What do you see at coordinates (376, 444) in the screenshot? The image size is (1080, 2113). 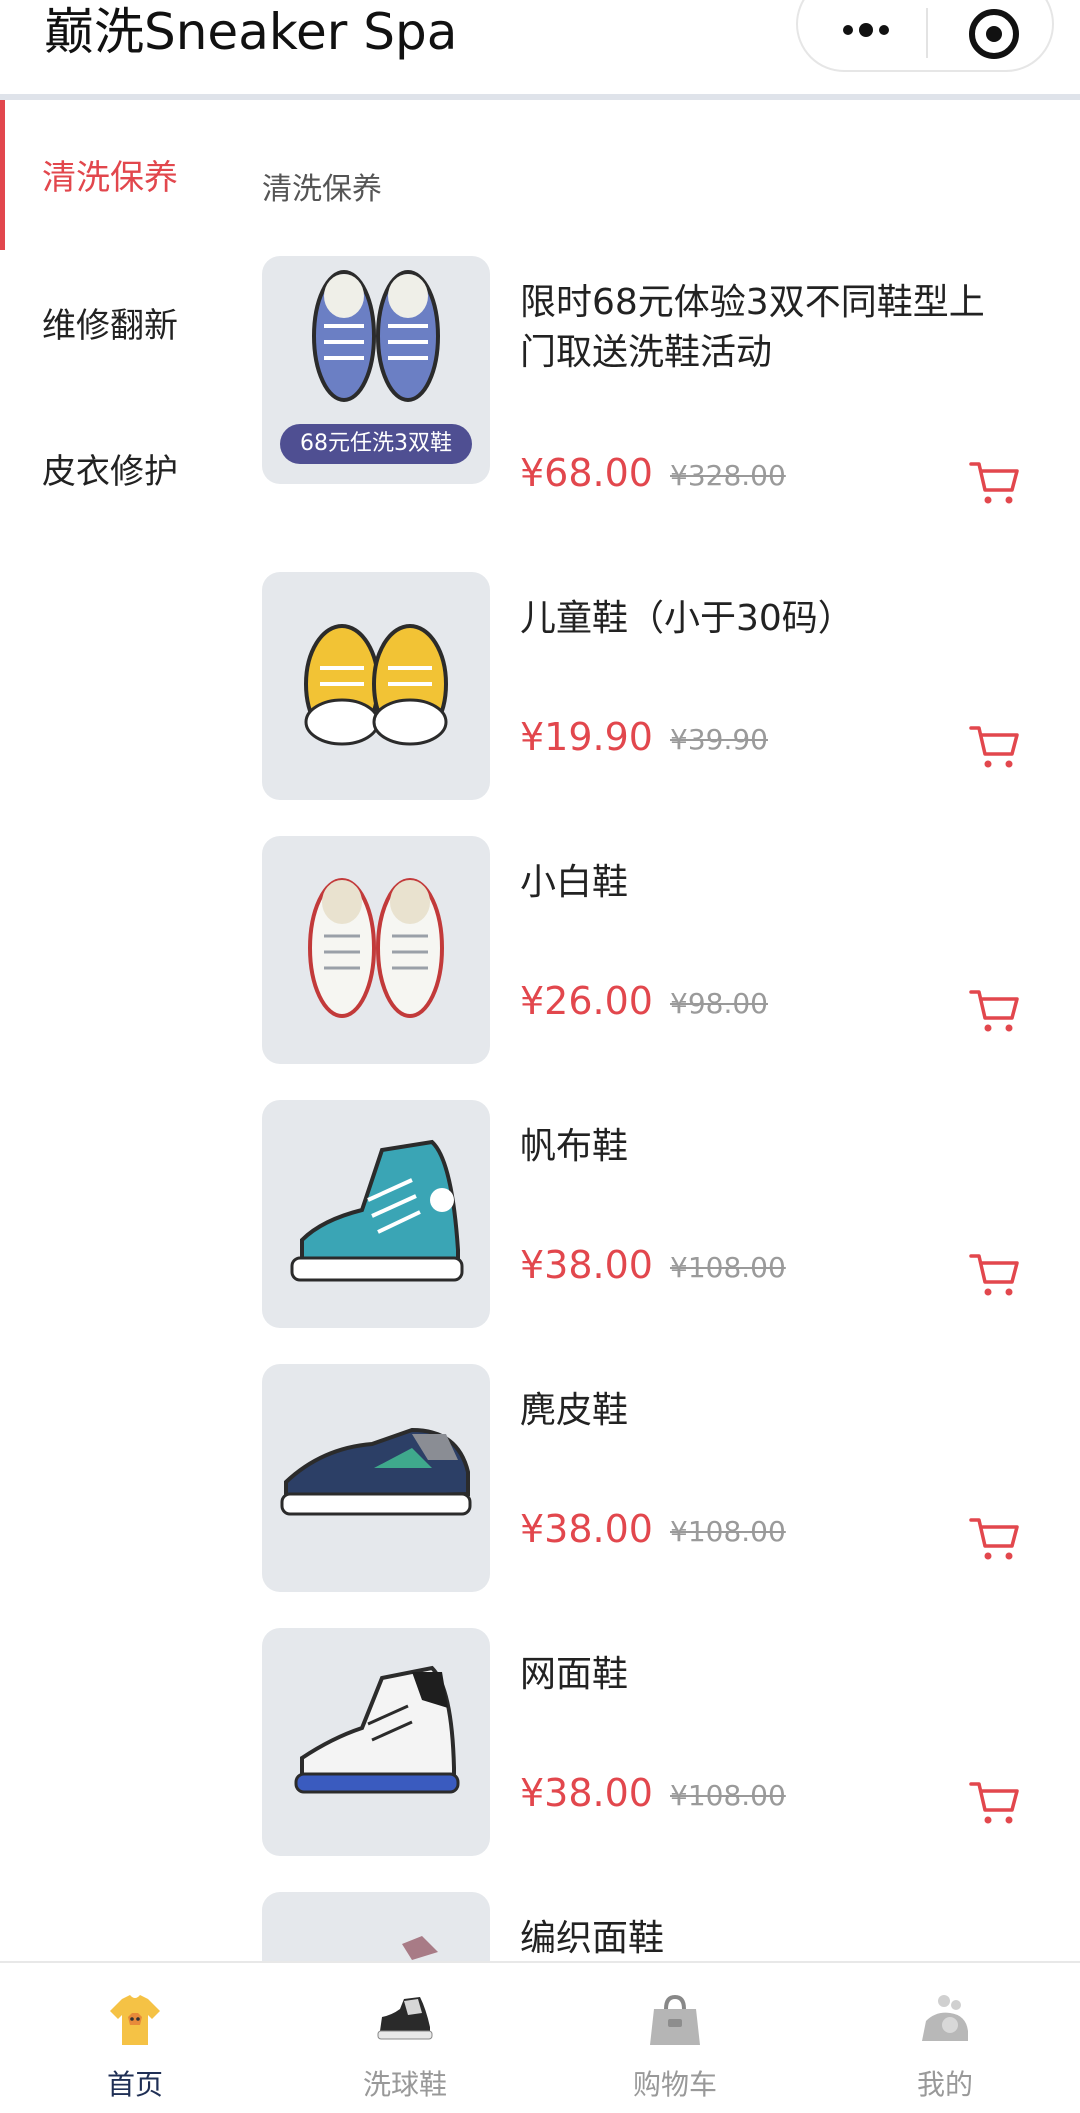 I see `promo-badge: 68元任洗3双鞋` at bounding box center [376, 444].